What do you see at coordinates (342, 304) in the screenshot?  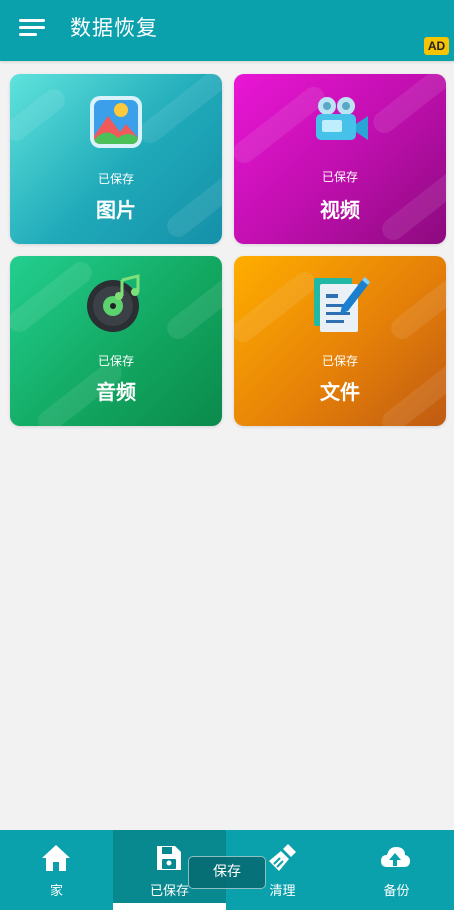 I see `document-edit-icon` at bounding box center [342, 304].